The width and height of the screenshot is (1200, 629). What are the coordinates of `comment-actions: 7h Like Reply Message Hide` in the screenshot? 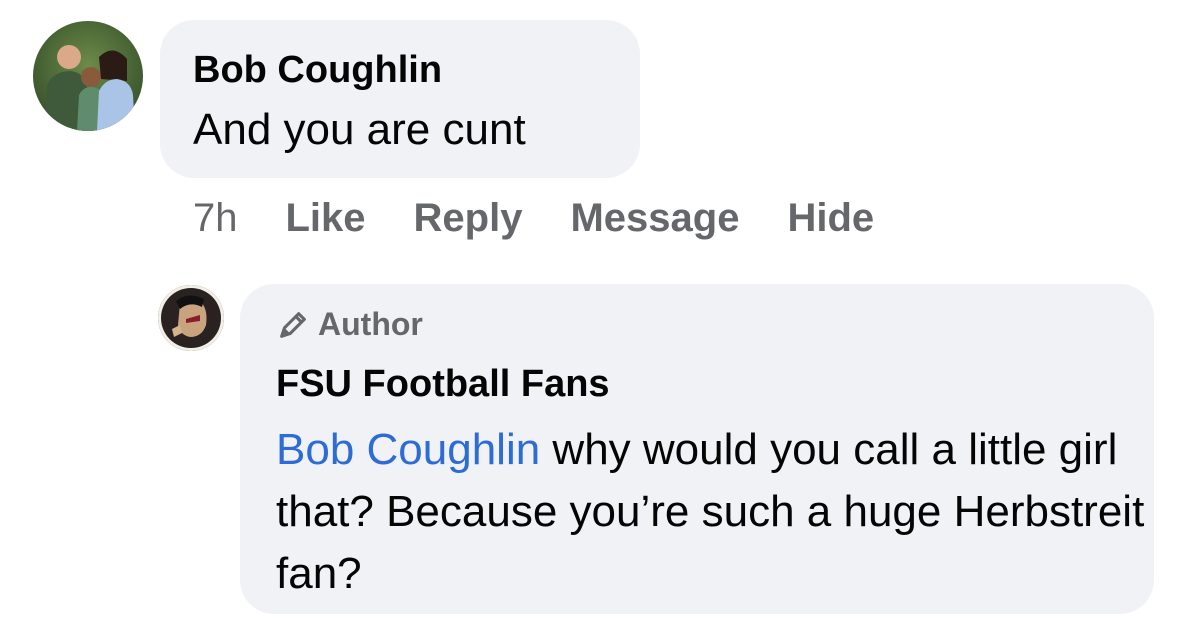 It's located at (533, 218).